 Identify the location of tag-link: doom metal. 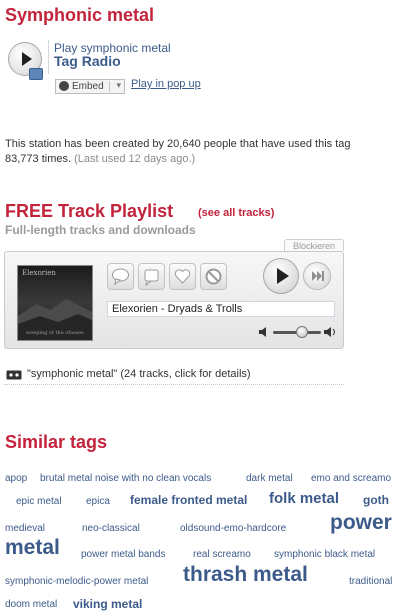
(31, 604).